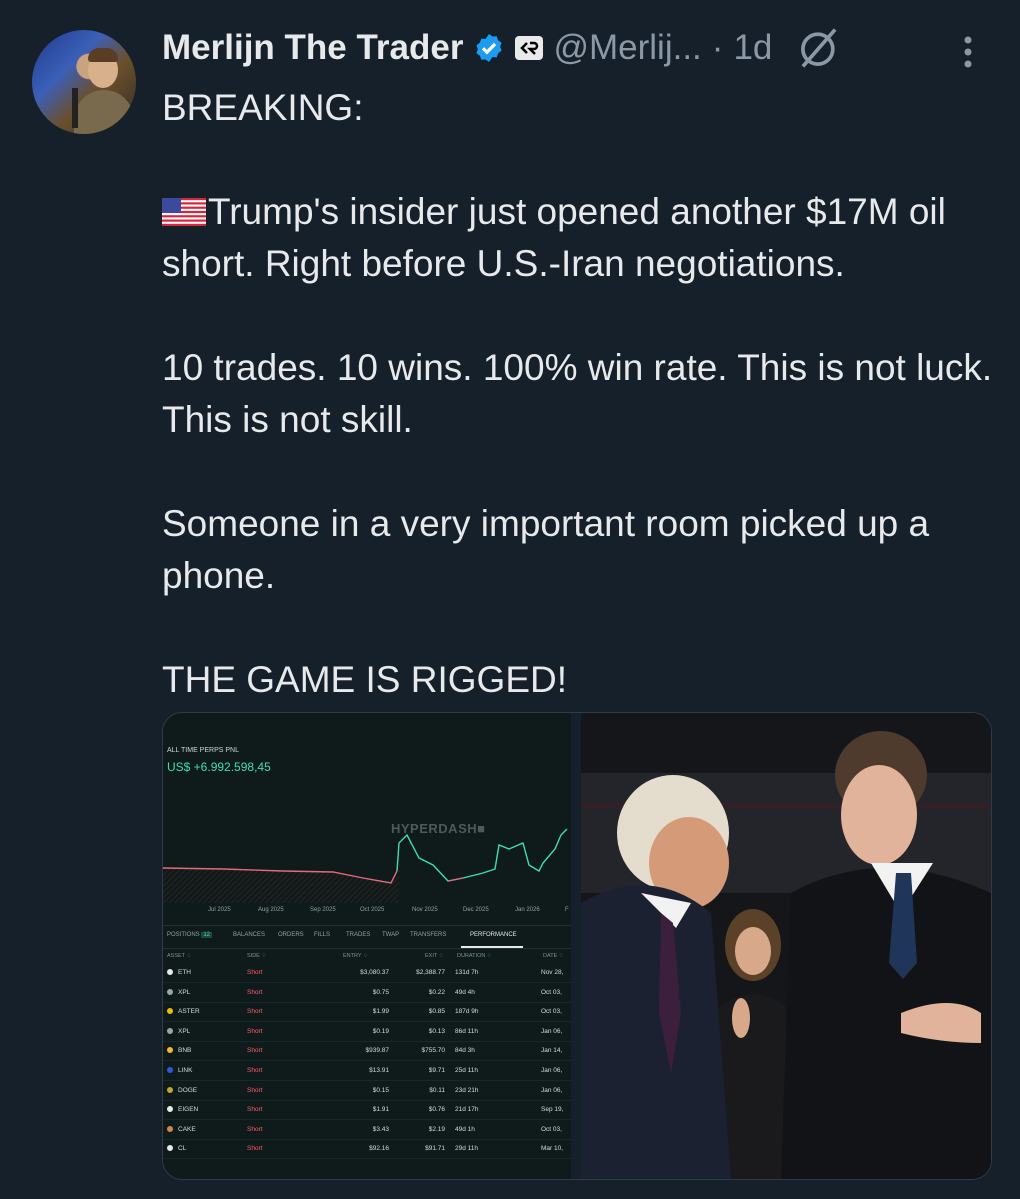 This screenshot has height=1199, width=1020. What do you see at coordinates (467, 1110) in the screenshot?
I see `cell-duration: 21d 17h` at bounding box center [467, 1110].